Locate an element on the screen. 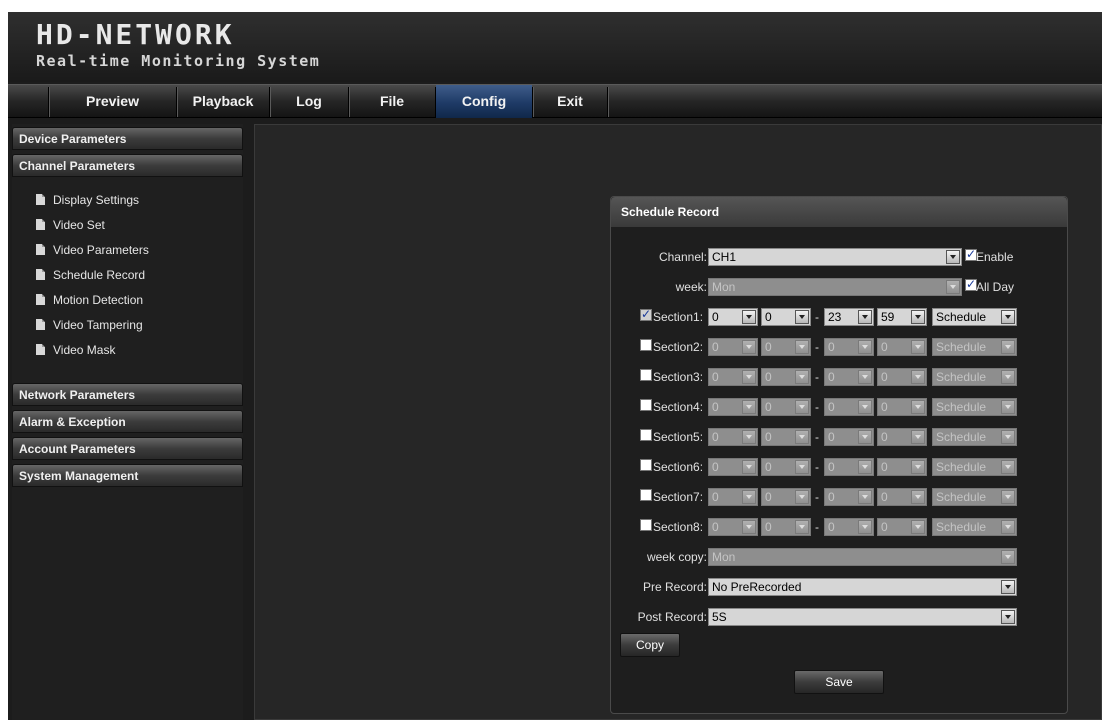  sidebar-system-management: System Management is located at coordinates (127, 475).